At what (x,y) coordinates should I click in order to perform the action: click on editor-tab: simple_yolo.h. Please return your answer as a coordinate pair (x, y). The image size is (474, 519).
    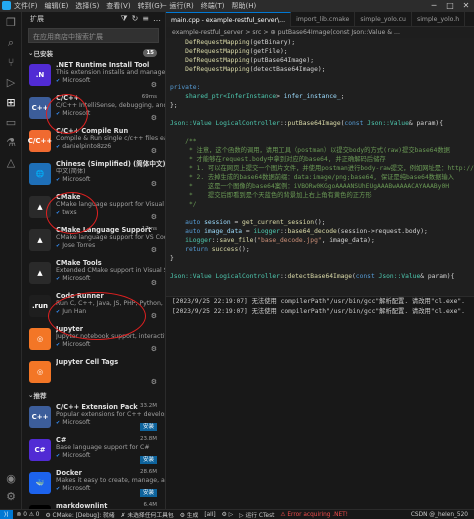
    Looking at the image, I should click on (439, 19).